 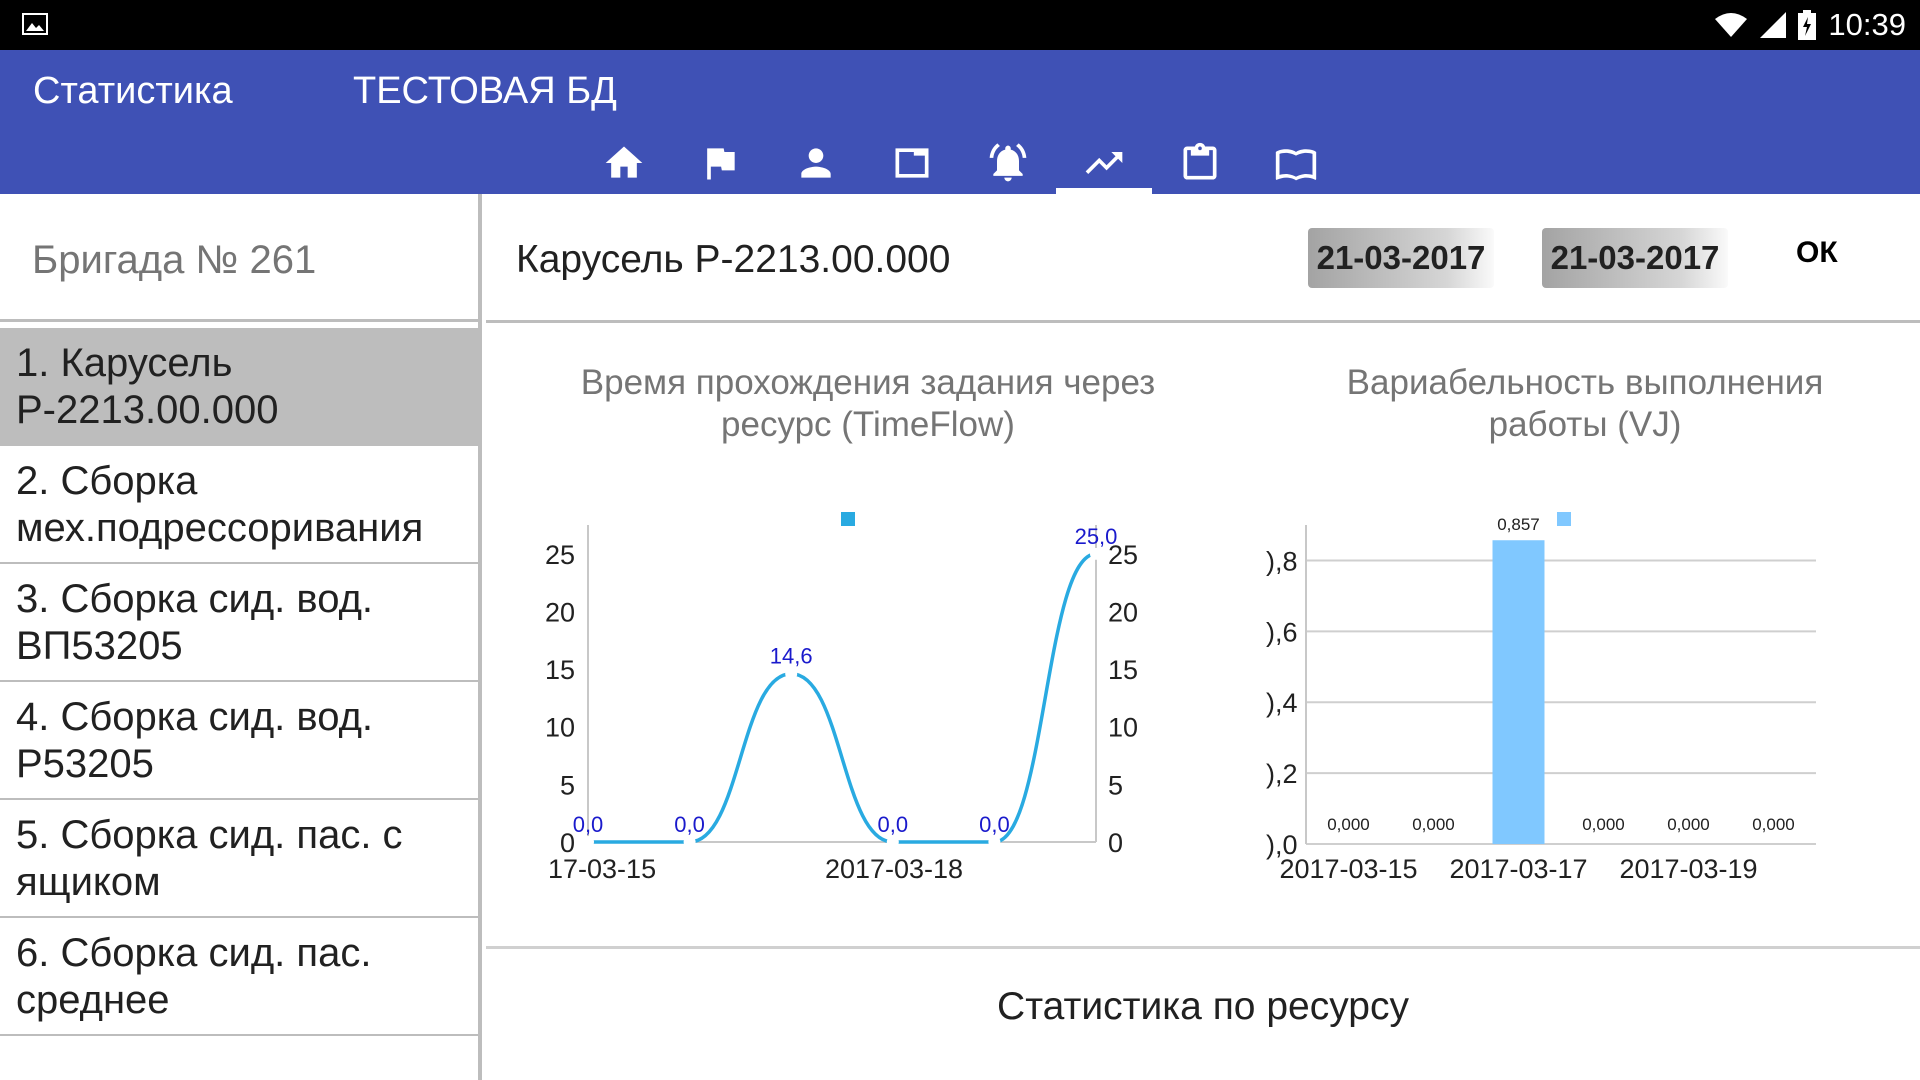 What do you see at coordinates (567, 785) in the screenshot?
I see `y-tick-label-left: 5` at bounding box center [567, 785].